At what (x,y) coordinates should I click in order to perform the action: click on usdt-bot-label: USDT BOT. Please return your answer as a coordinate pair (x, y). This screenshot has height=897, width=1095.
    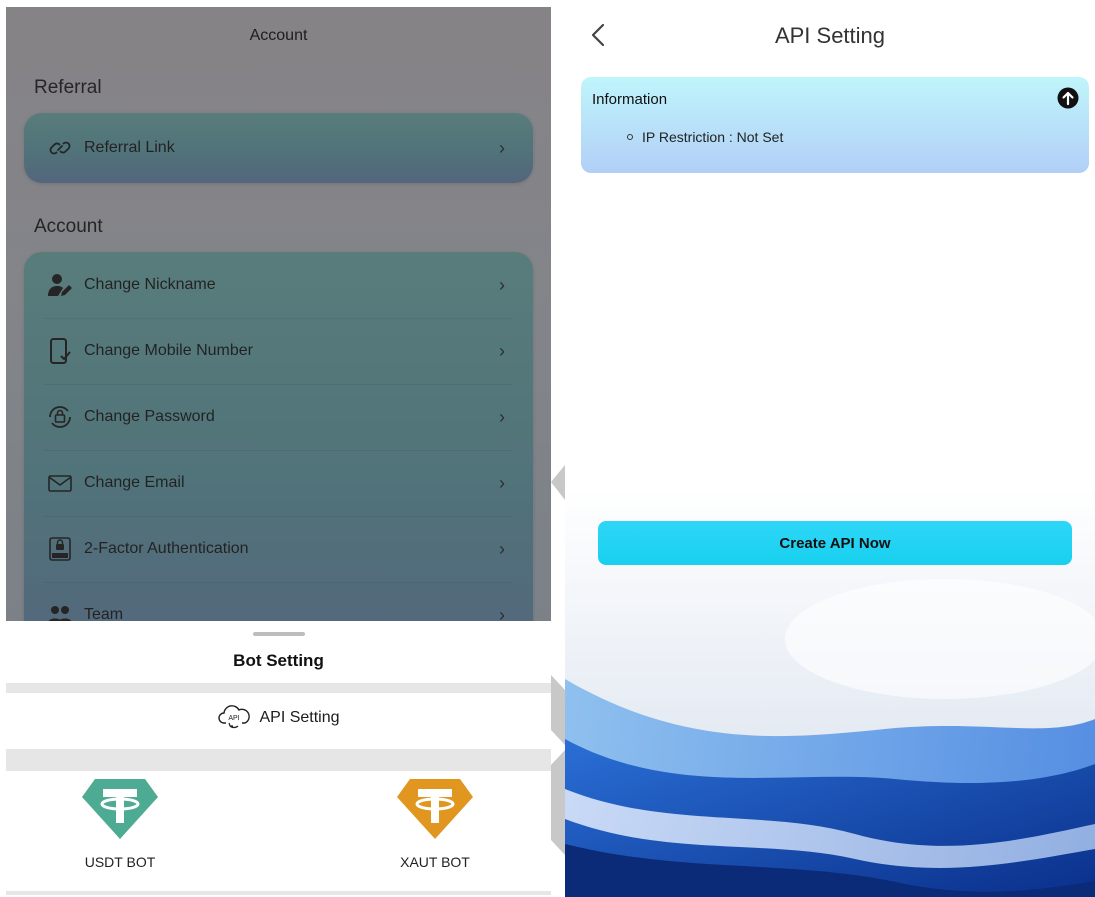
    Looking at the image, I should click on (120, 862).